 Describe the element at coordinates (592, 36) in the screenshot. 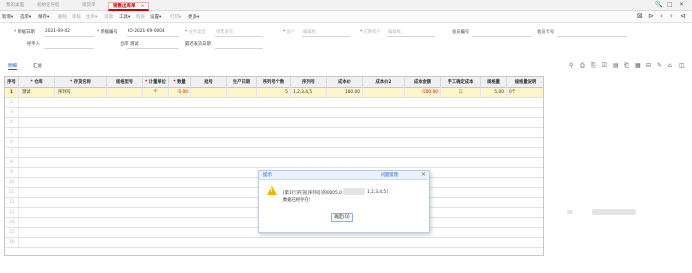

I see `member-card-field` at that location.